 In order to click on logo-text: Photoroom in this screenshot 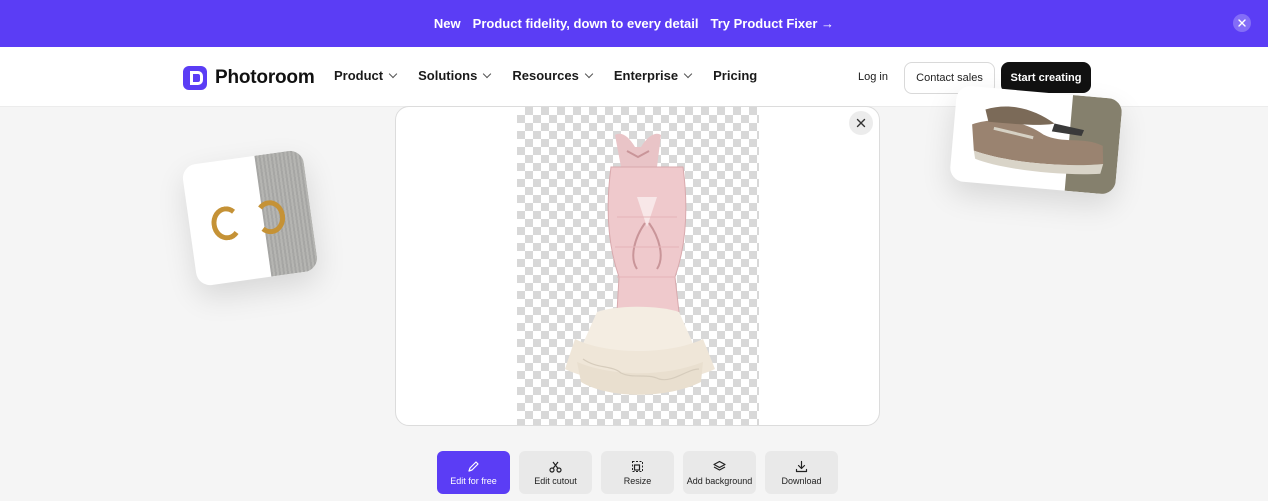, I will do `click(265, 77)`.